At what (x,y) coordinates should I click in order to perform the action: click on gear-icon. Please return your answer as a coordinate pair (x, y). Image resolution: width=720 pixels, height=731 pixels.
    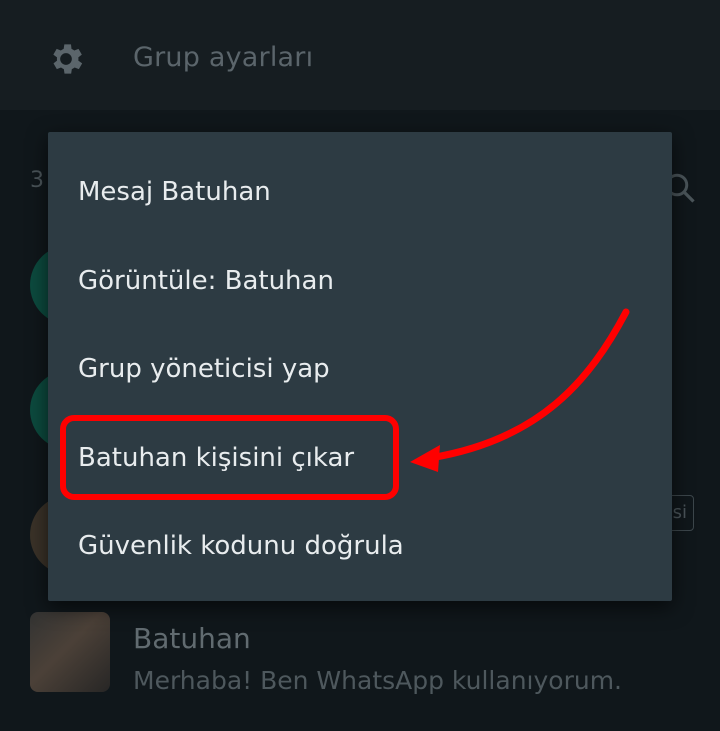
    Looking at the image, I should click on (66, 59).